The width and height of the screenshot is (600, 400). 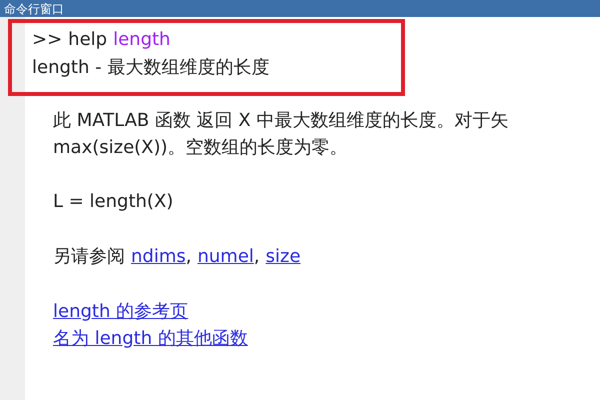 What do you see at coordinates (47, 40) in the screenshot?
I see `command-prompt: >>` at bounding box center [47, 40].